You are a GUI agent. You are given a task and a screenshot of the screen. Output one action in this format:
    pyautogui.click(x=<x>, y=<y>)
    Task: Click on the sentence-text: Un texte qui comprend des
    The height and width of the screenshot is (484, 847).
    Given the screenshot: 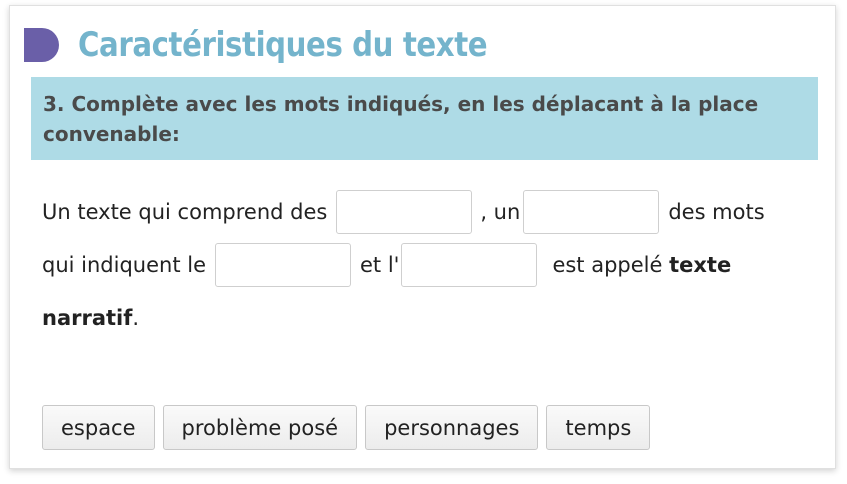 What is the action you would take?
    pyautogui.click(x=185, y=212)
    